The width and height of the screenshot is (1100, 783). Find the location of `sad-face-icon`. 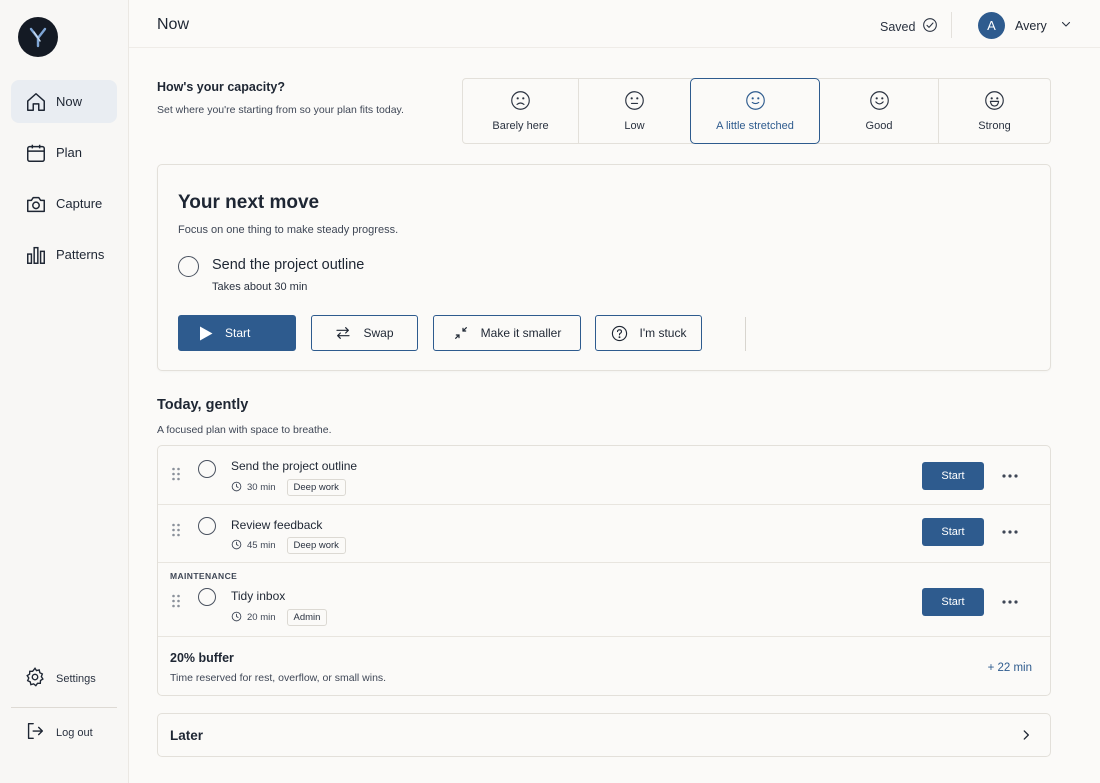

sad-face-icon is located at coordinates (520, 102).